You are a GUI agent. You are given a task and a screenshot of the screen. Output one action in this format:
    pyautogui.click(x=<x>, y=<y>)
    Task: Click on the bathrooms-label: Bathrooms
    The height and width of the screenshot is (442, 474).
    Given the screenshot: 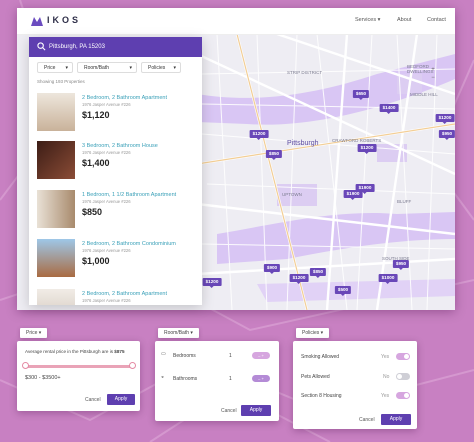 What is the action you would take?
    pyautogui.click(x=185, y=379)
    